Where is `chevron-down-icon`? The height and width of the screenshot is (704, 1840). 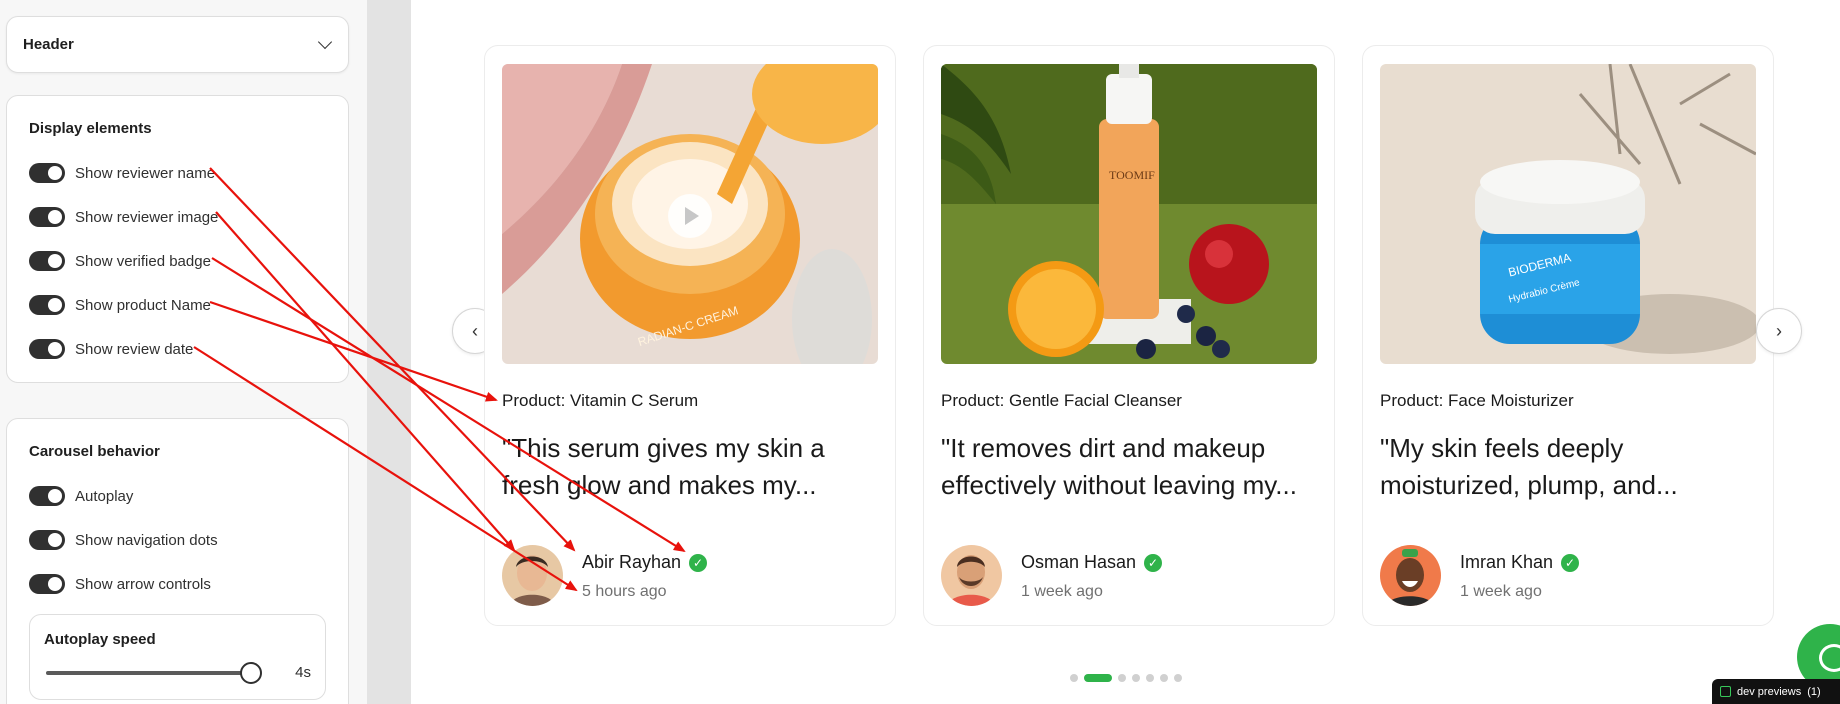
chevron-down-icon is located at coordinates (325, 42).